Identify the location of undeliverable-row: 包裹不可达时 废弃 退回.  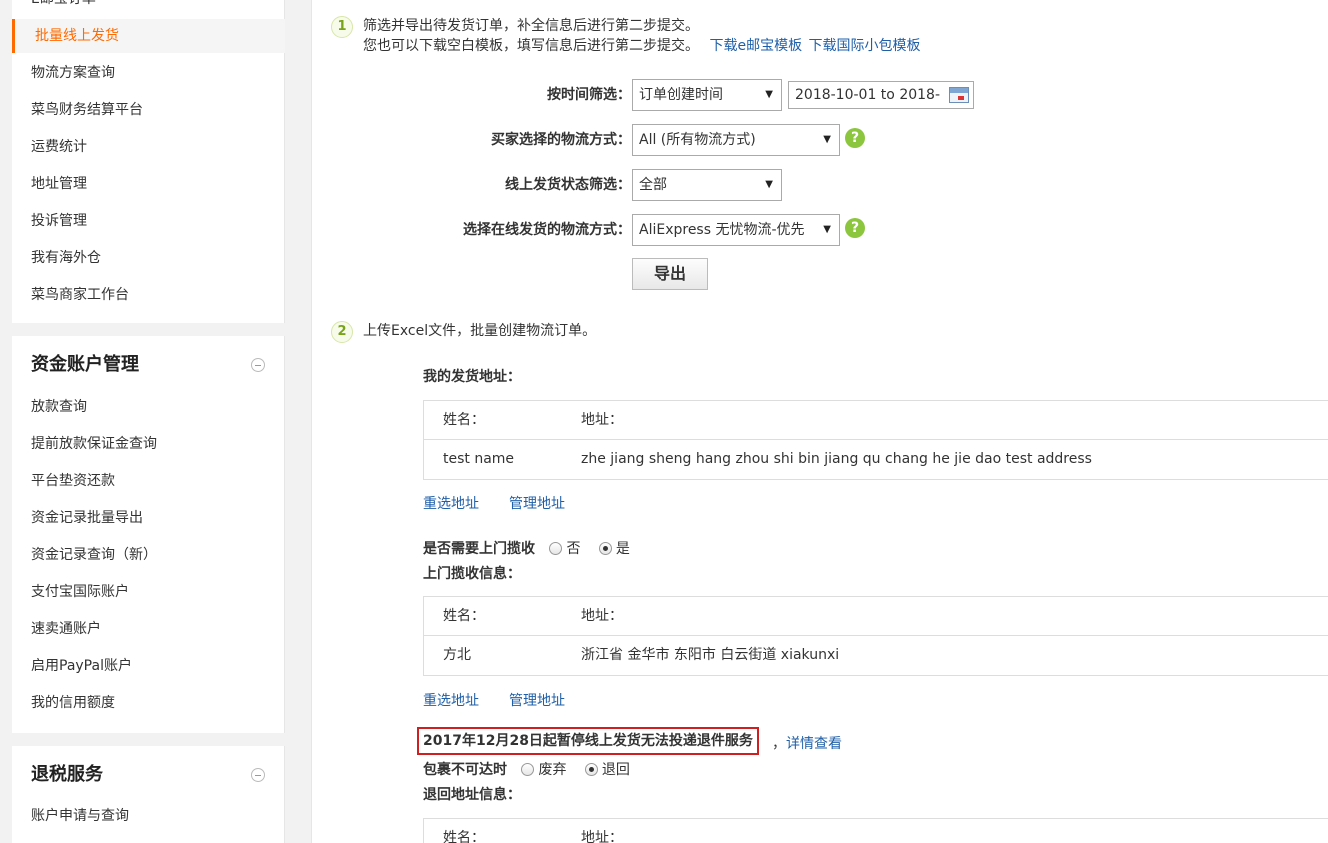
(526, 769).